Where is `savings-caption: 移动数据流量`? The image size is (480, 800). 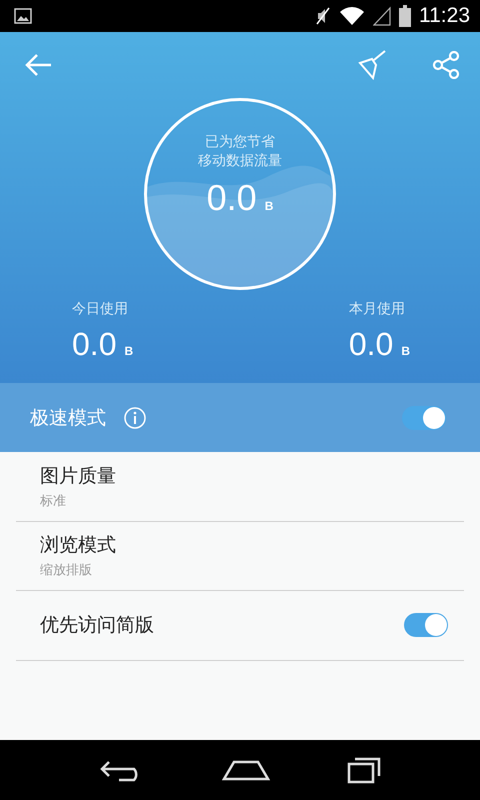
savings-caption: 移动数据流量 is located at coordinates (240, 161).